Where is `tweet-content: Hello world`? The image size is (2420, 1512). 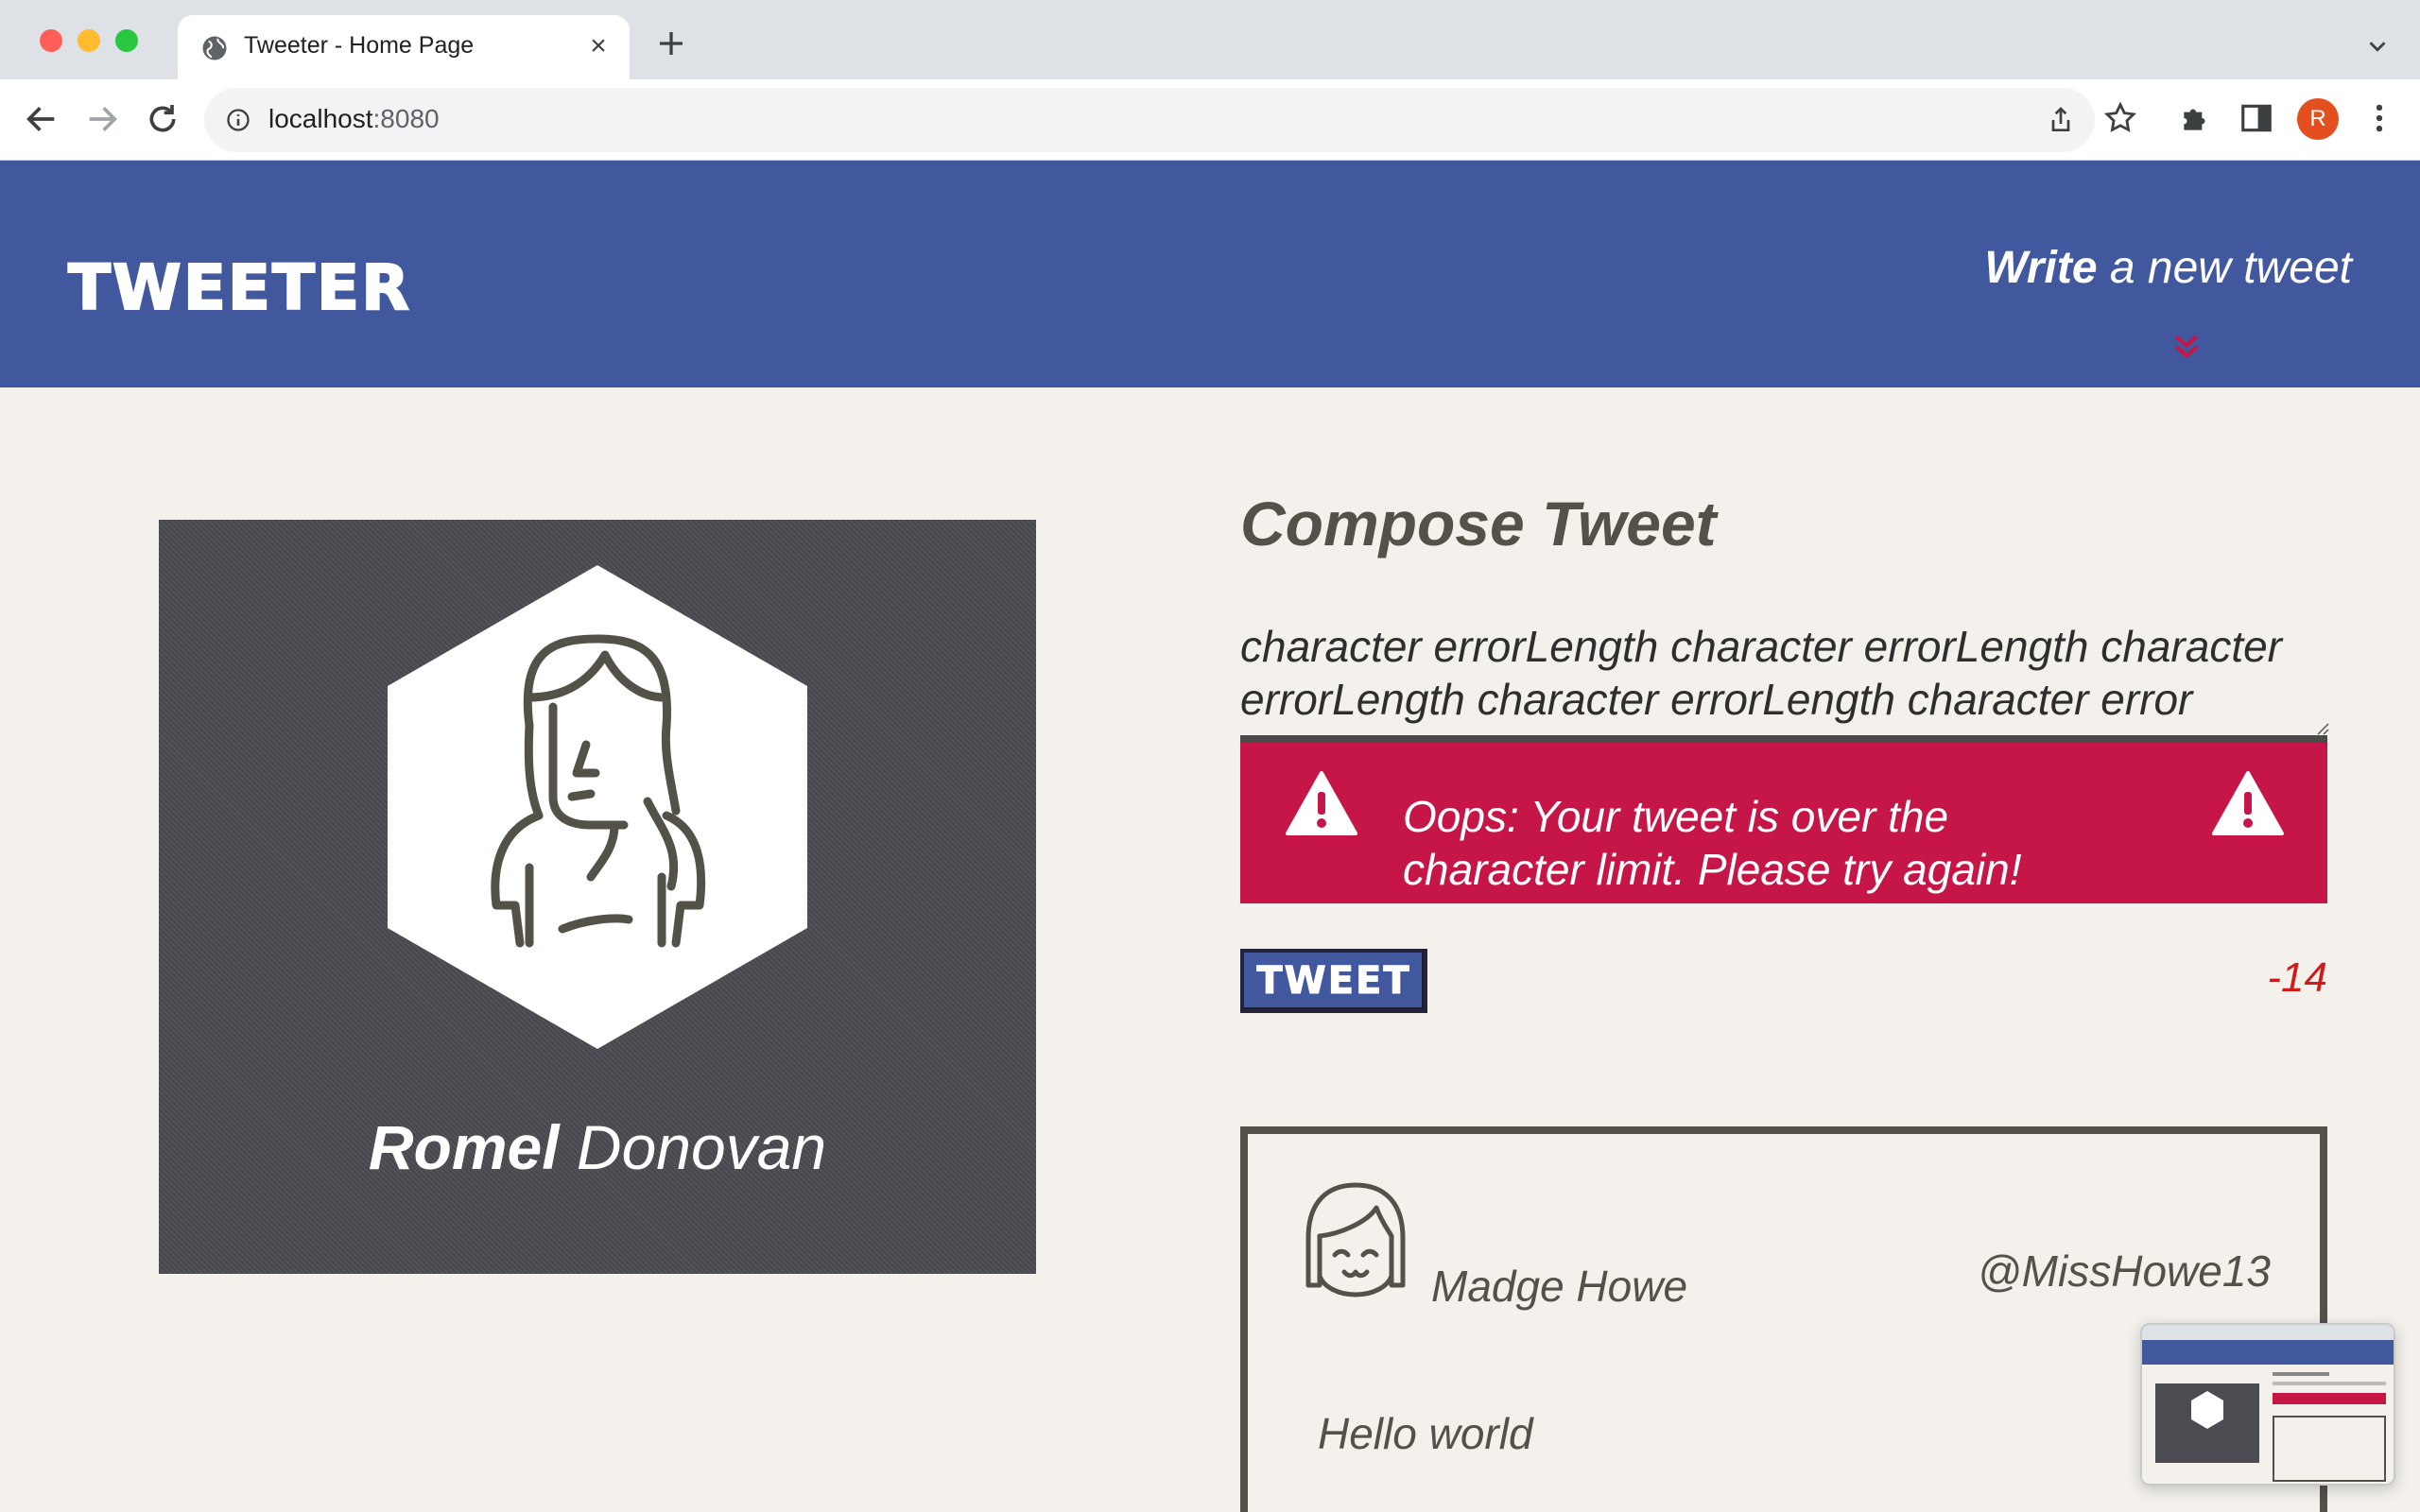
tweet-content: Hello world is located at coordinates (1425, 1433).